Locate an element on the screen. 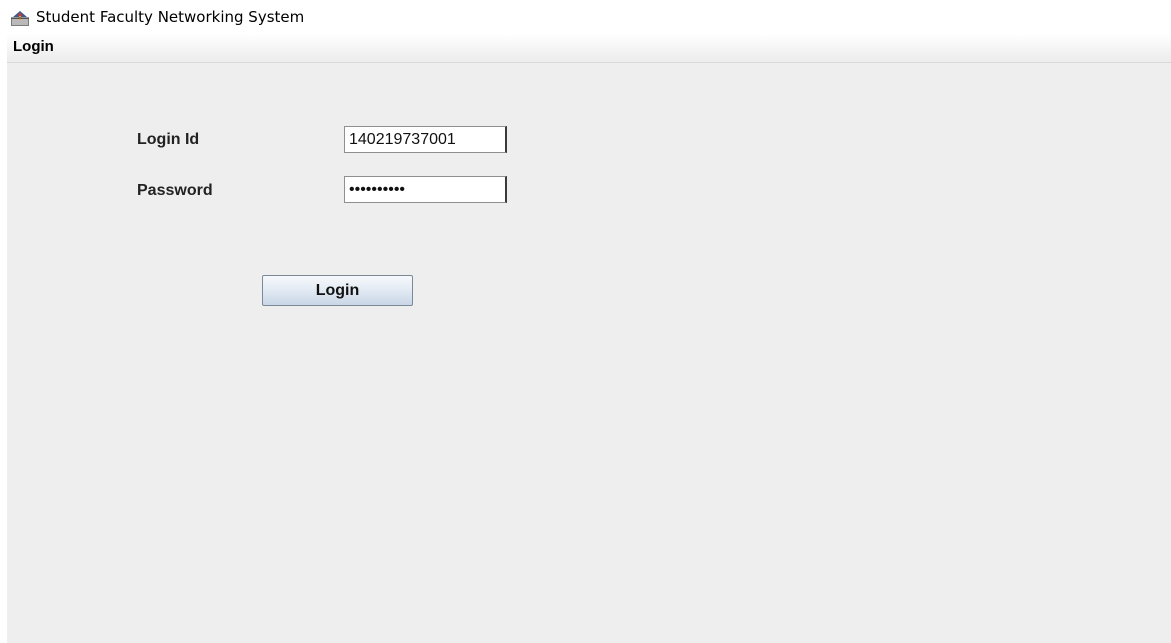 This screenshot has height=643, width=1171. login-id-label: Login Id is located at coordinates (168, 139).